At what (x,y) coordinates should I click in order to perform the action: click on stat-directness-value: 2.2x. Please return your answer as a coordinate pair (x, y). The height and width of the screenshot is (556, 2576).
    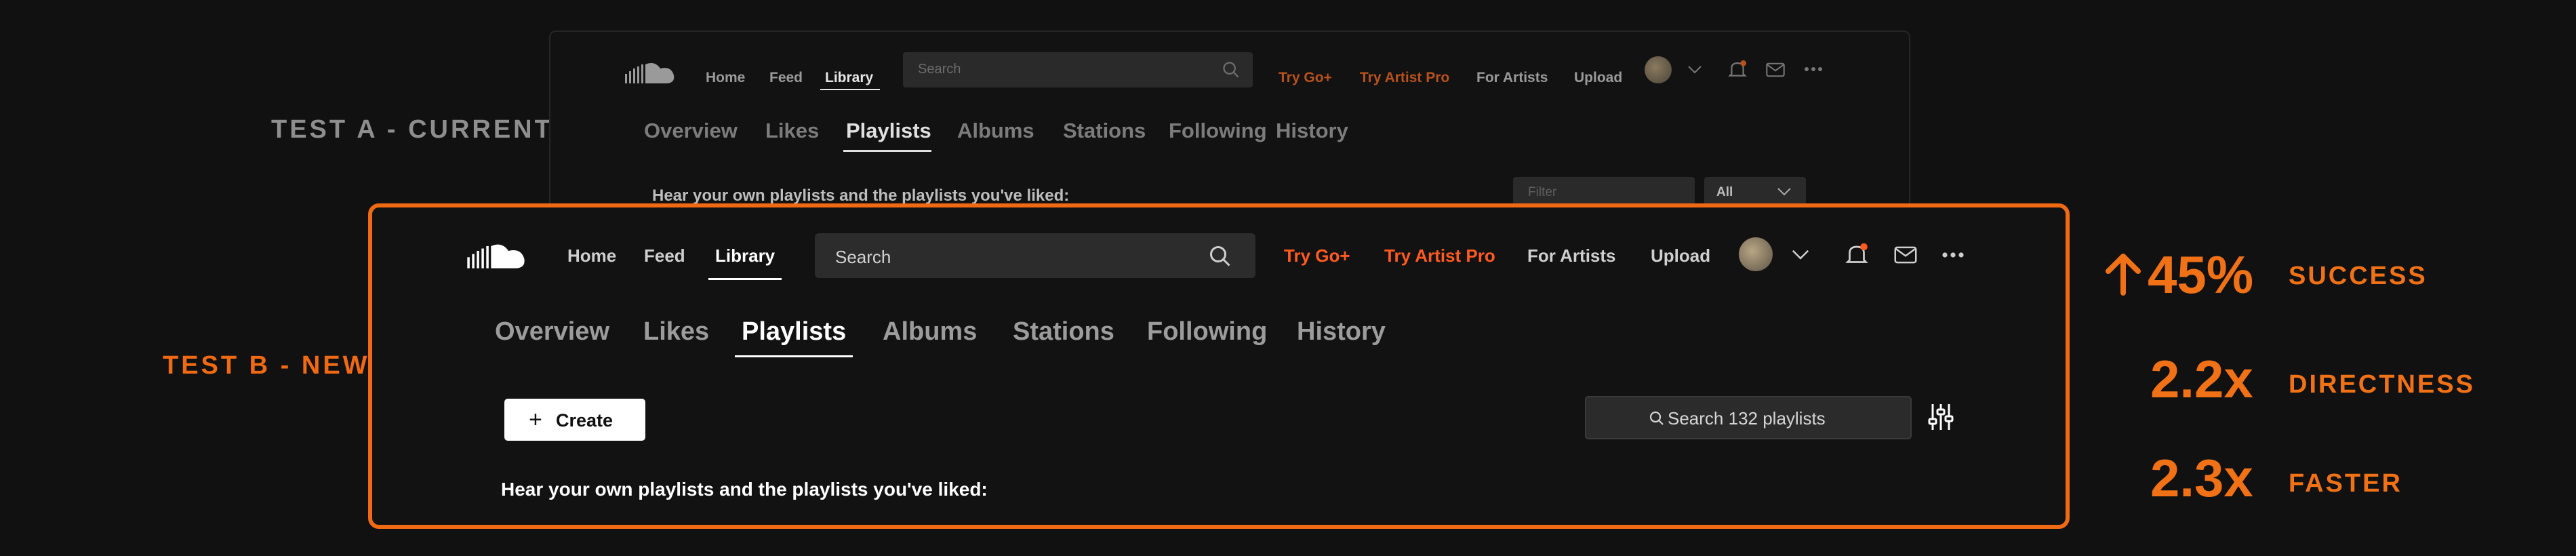
    Looking at the image, I should click on (2201, 379).